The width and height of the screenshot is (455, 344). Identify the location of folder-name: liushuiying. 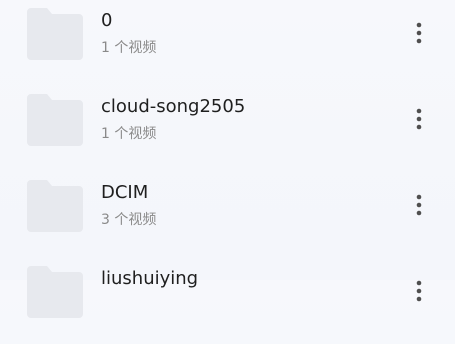
(150, 278).